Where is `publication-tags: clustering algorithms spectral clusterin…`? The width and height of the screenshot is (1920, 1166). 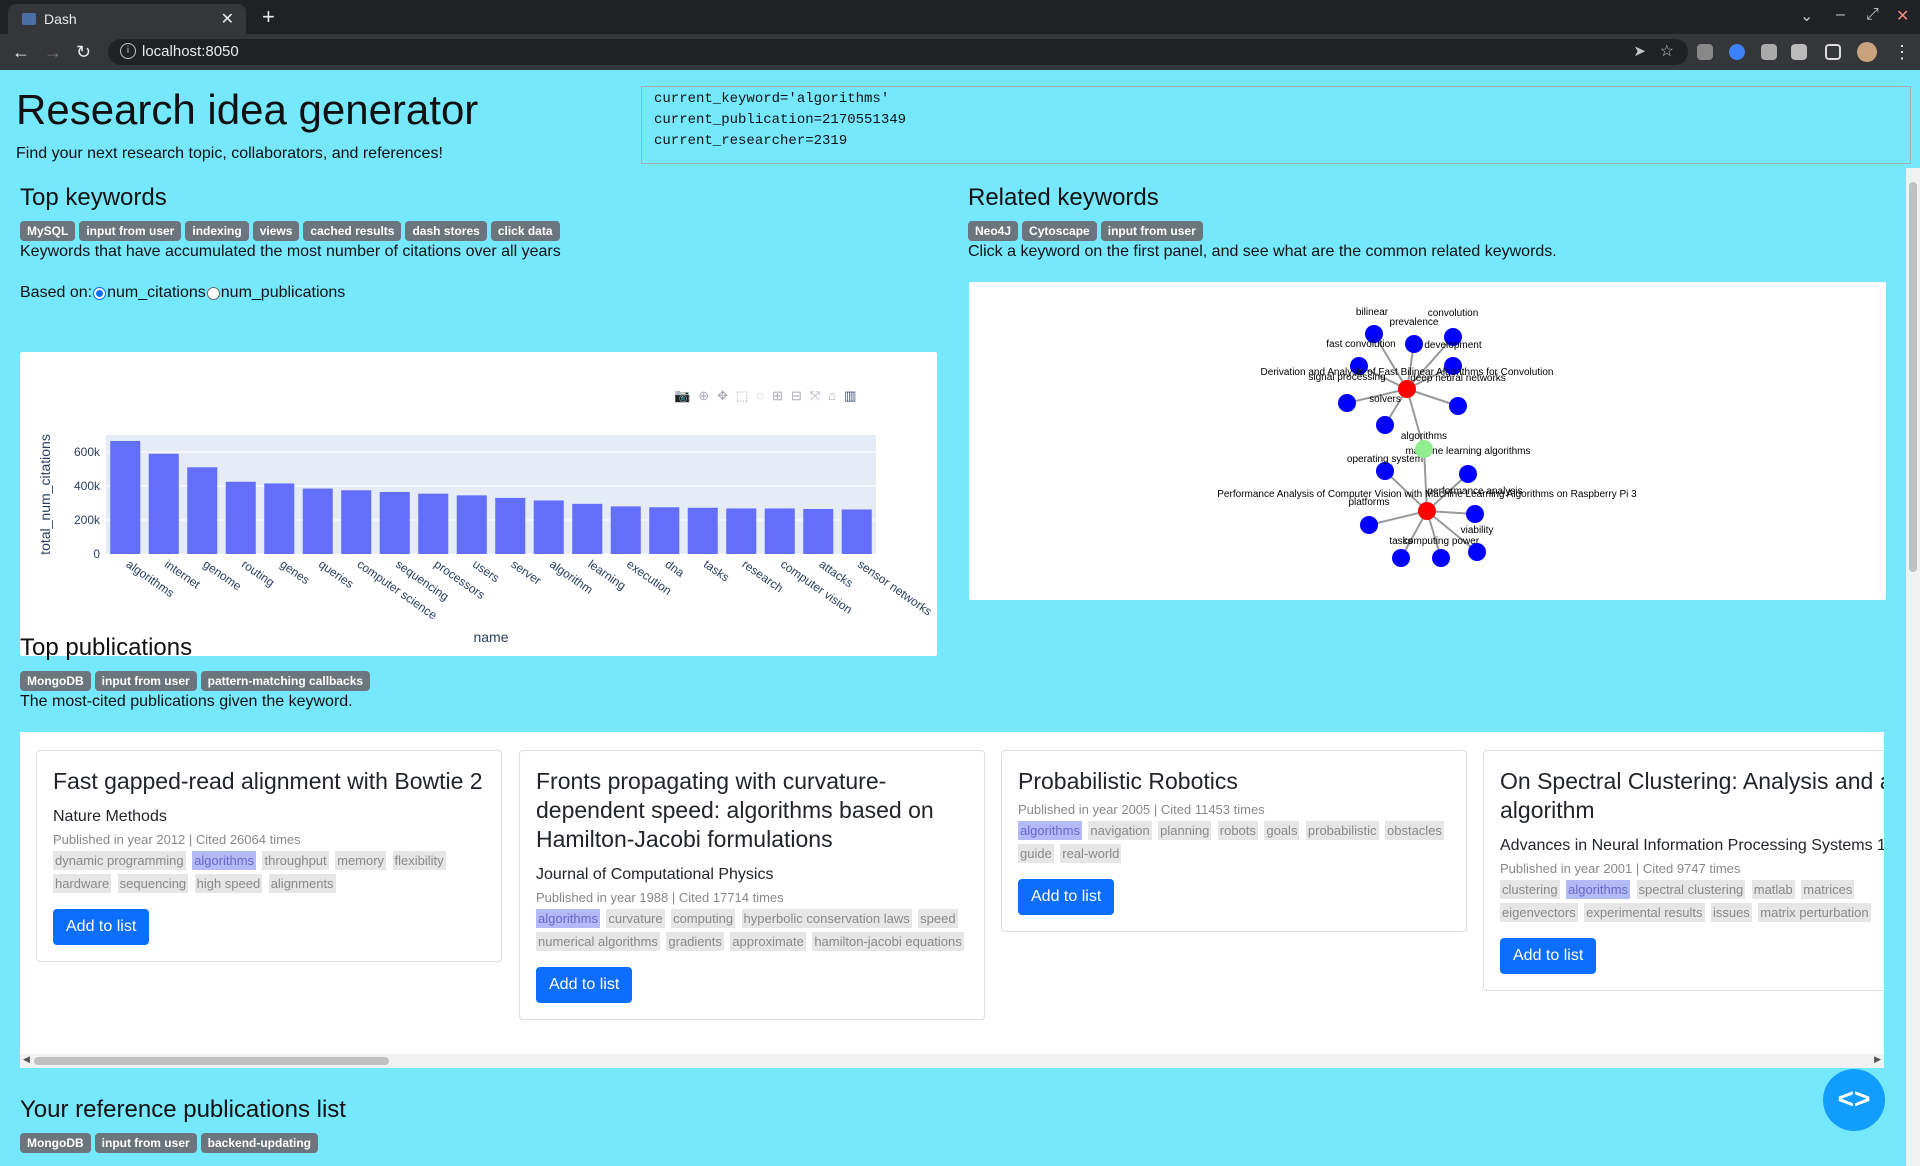 publication-tags: clustering algorithms spectral clusterin… is located at coordinates (1692, 901).